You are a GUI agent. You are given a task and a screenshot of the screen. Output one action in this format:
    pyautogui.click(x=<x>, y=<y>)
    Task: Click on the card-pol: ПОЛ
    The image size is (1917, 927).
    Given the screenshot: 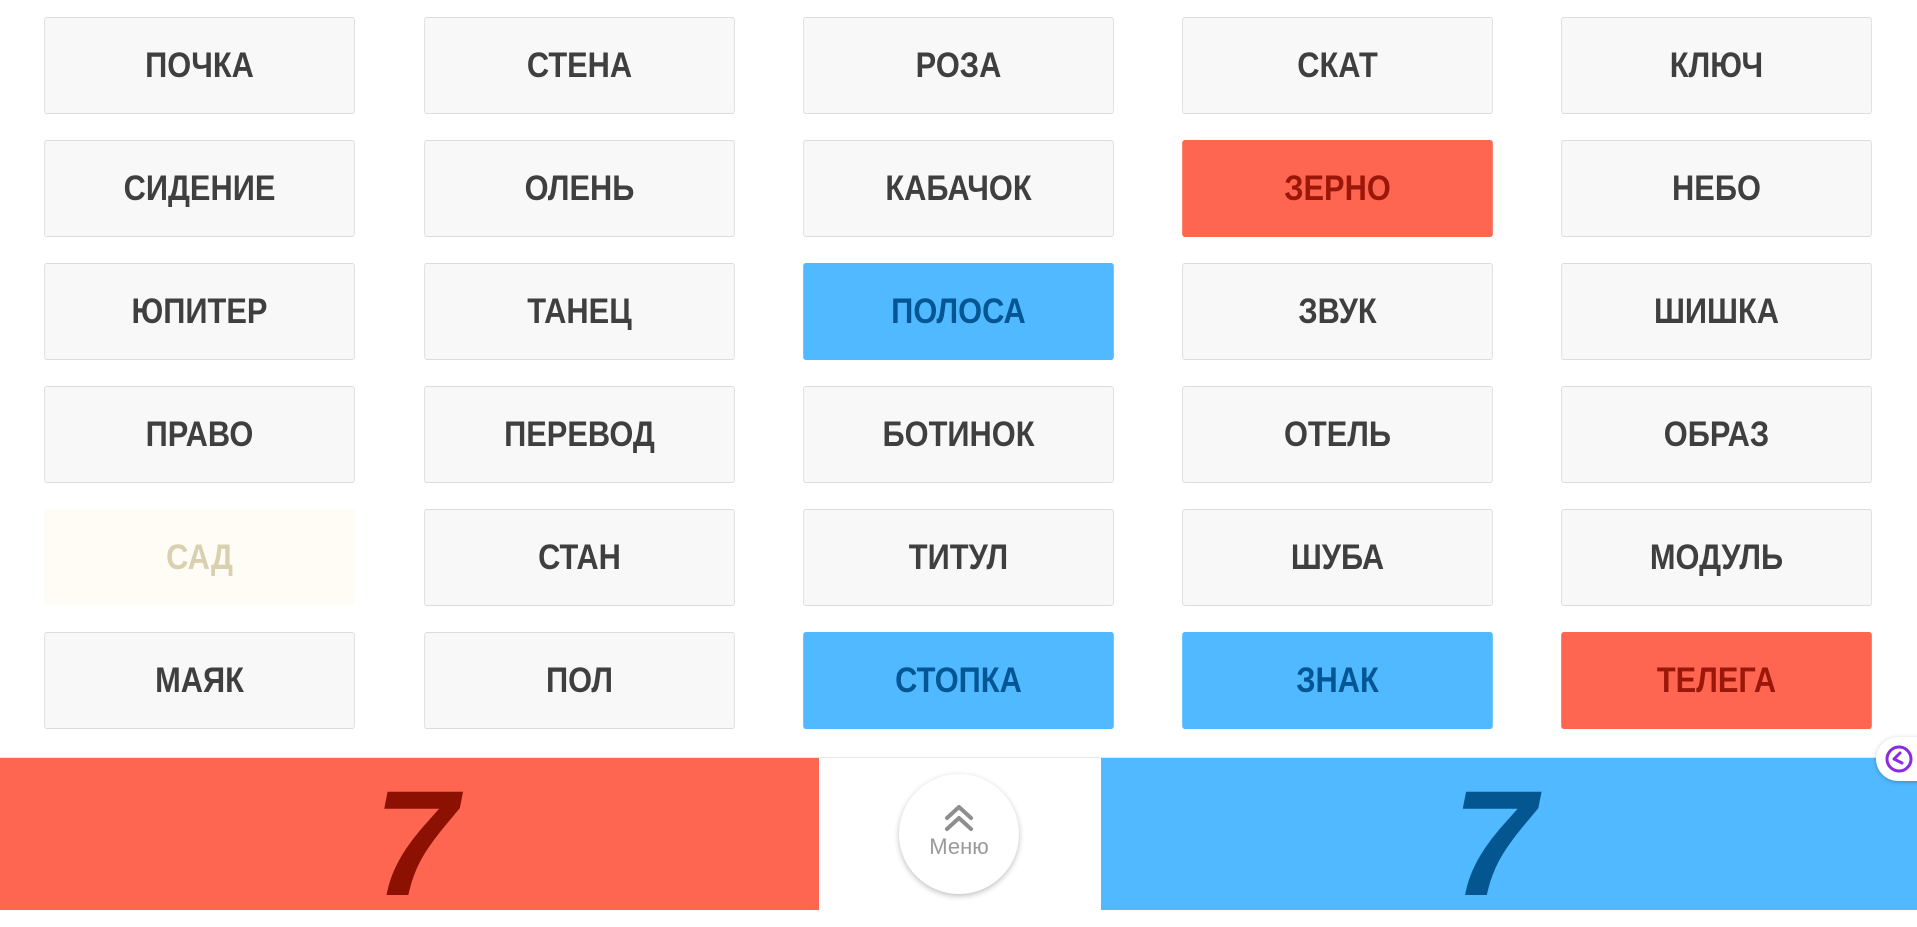 What is the action you would take?
    pyautogui.click(x=579, y=680)
    